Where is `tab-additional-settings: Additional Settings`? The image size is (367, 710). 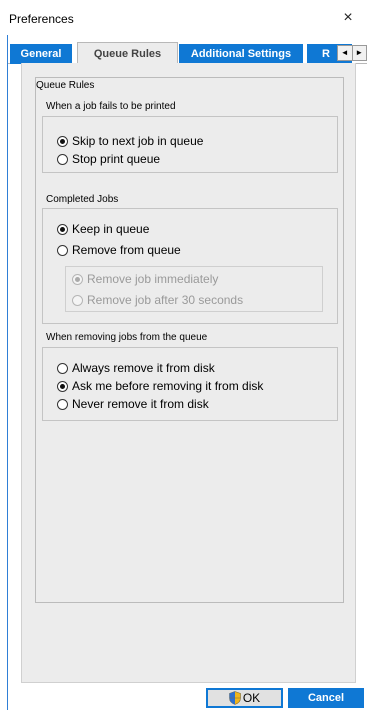
tab-additional-settings: Additional Settings is located at coordinates (241, 54).